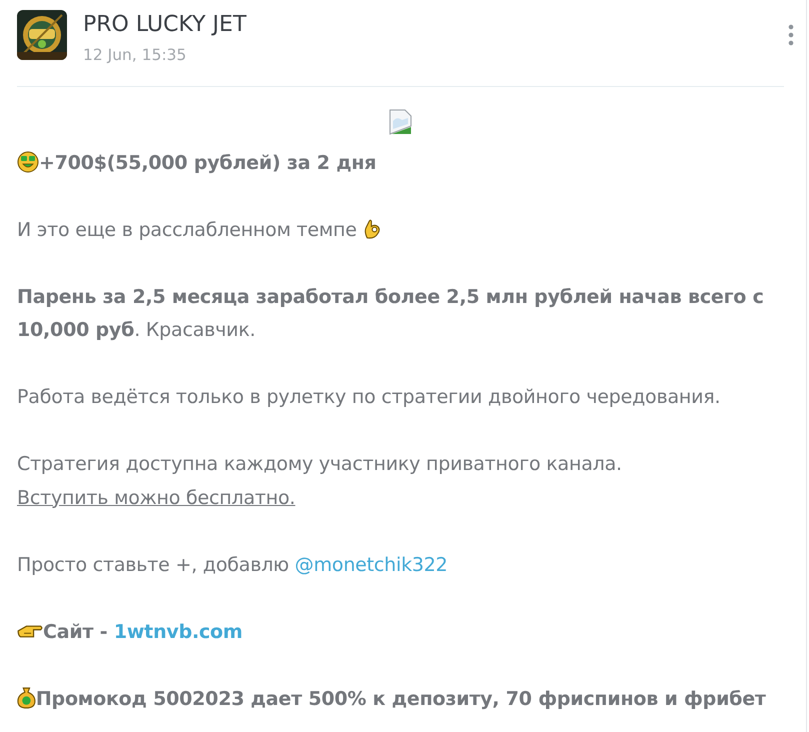  What do you see at coordinates (400, 699) in the screenshot?
I see `post-paragraph: Промокод 5002023 дает 500% к депозиту, 70 фриспинов и фрибет` at bounding box center [400, 699].